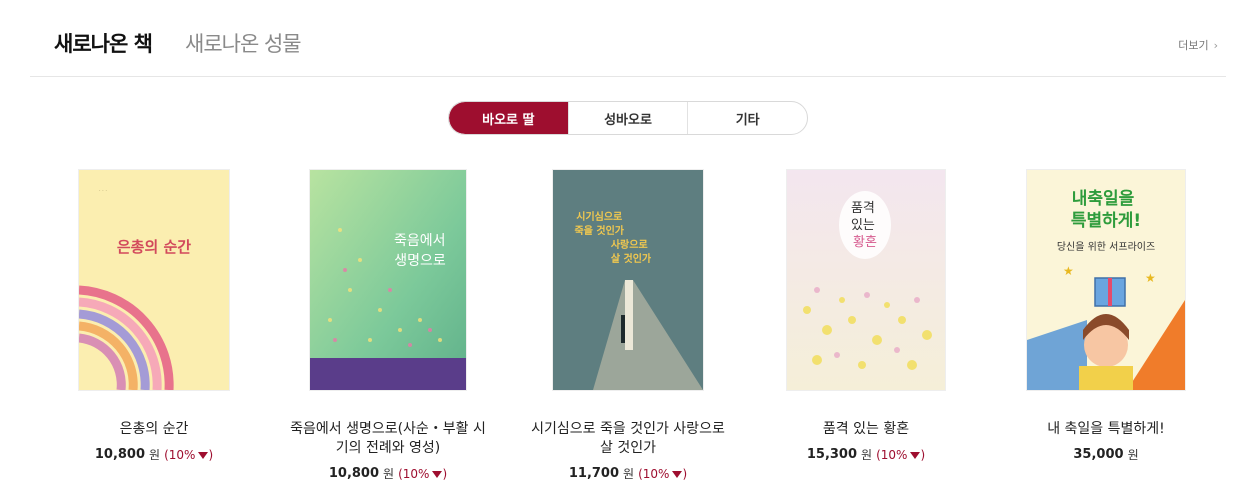 This screenshot has width=1241, height=492. I want to click on cover-art-gift: 내축일을 특별하게! 당신을 위한 서프라이즈 ★ ★, so click(1106, 280).